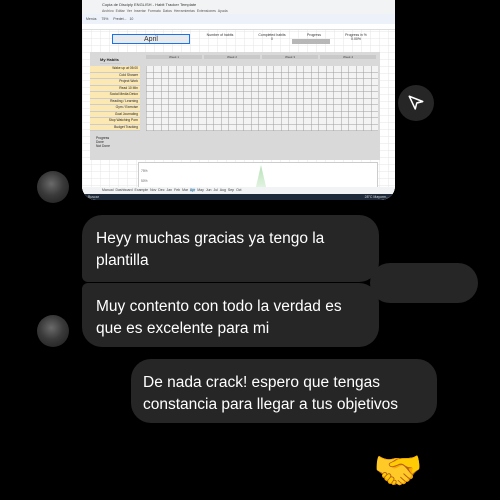 The height and width of the screenshot is (500, 500). What do you see at coordinates (208, 190) in the screenshot?
I see `sheet-tab: Jun` at bounding box center [208, 190].